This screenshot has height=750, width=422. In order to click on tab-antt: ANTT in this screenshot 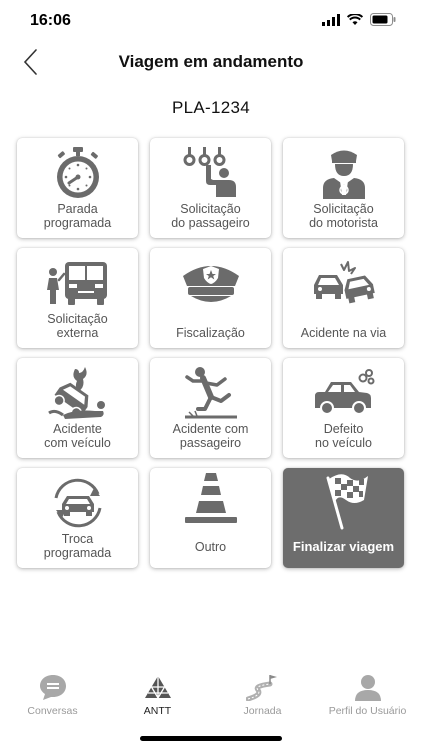, I will do `click(157, 697)`.